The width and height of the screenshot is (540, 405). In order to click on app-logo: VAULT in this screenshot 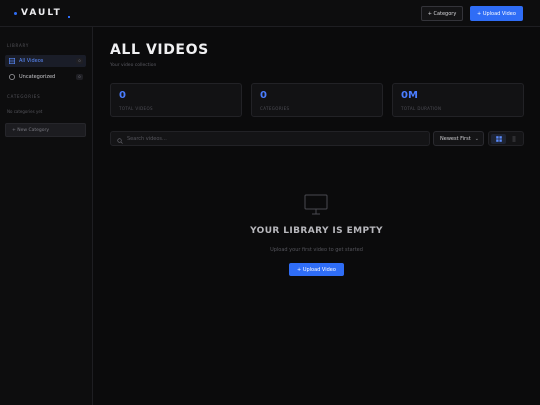, I will do `click(42, 13)`.